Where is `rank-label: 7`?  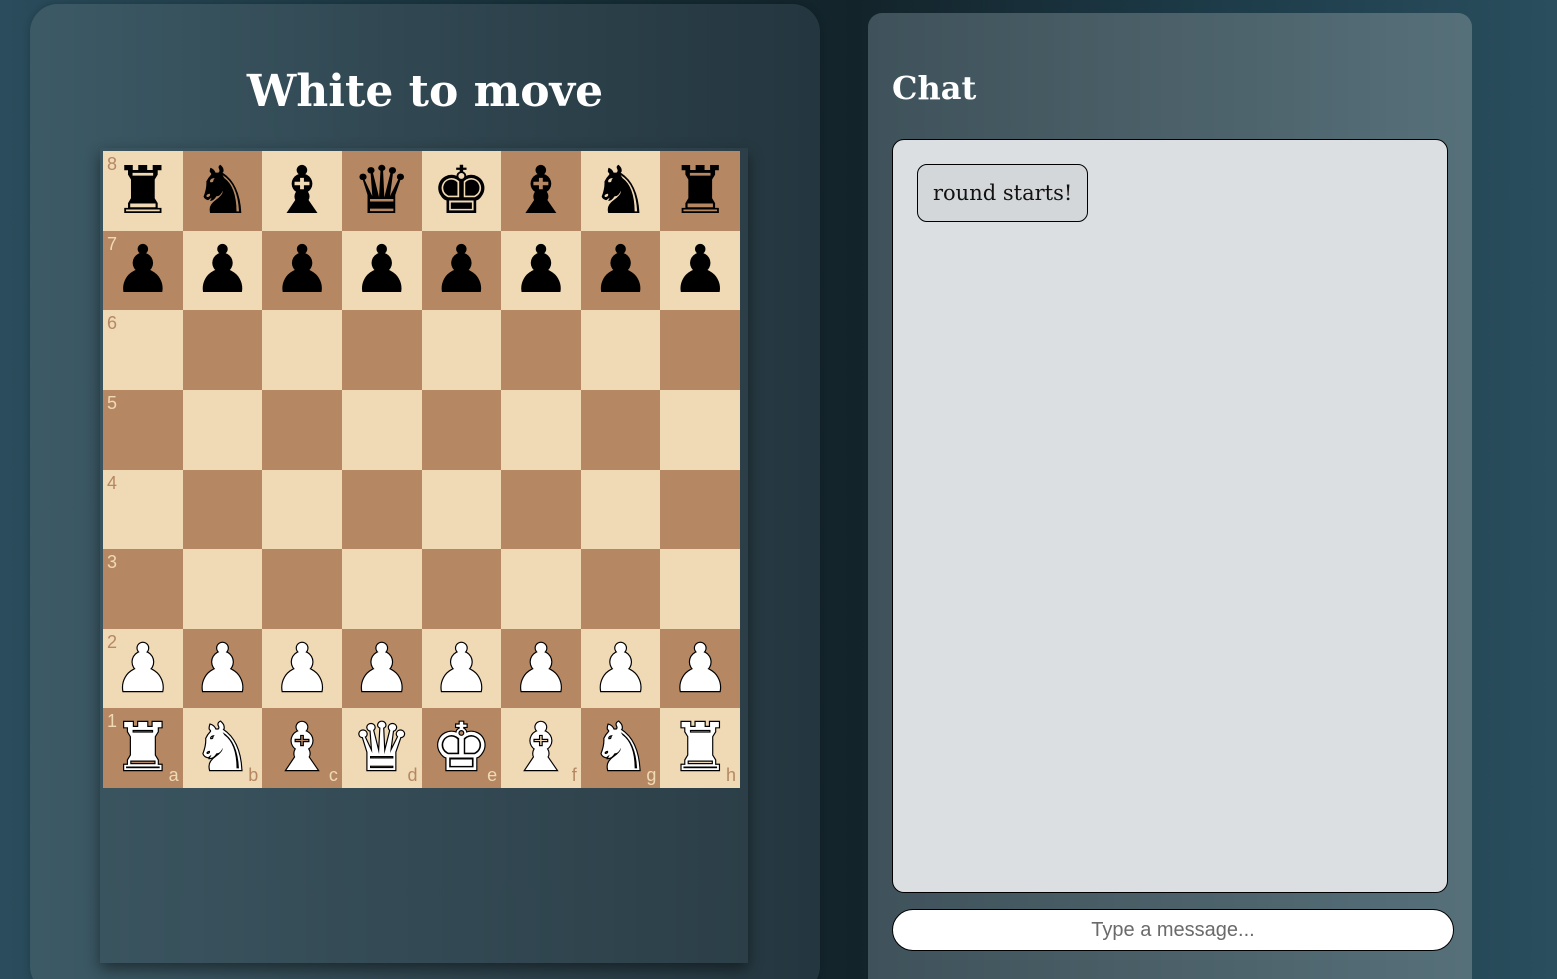 rank-label: 7 is located at coordinates (112, 243).